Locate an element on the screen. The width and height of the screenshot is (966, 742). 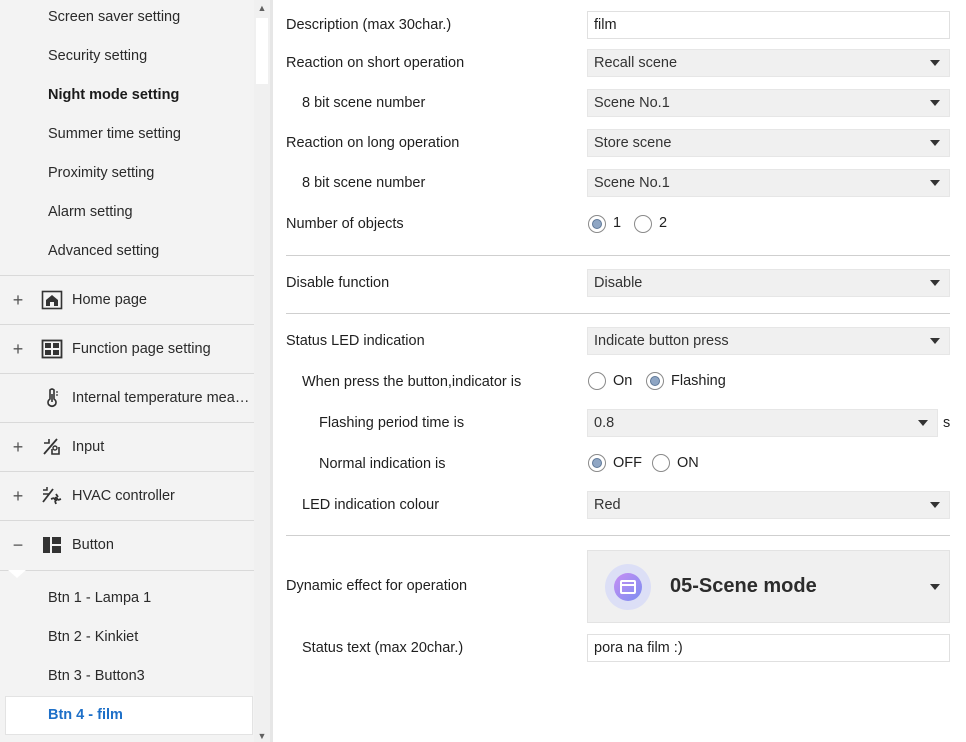
description-label: Description (max 30char.) is located at coordinates (369, 25).